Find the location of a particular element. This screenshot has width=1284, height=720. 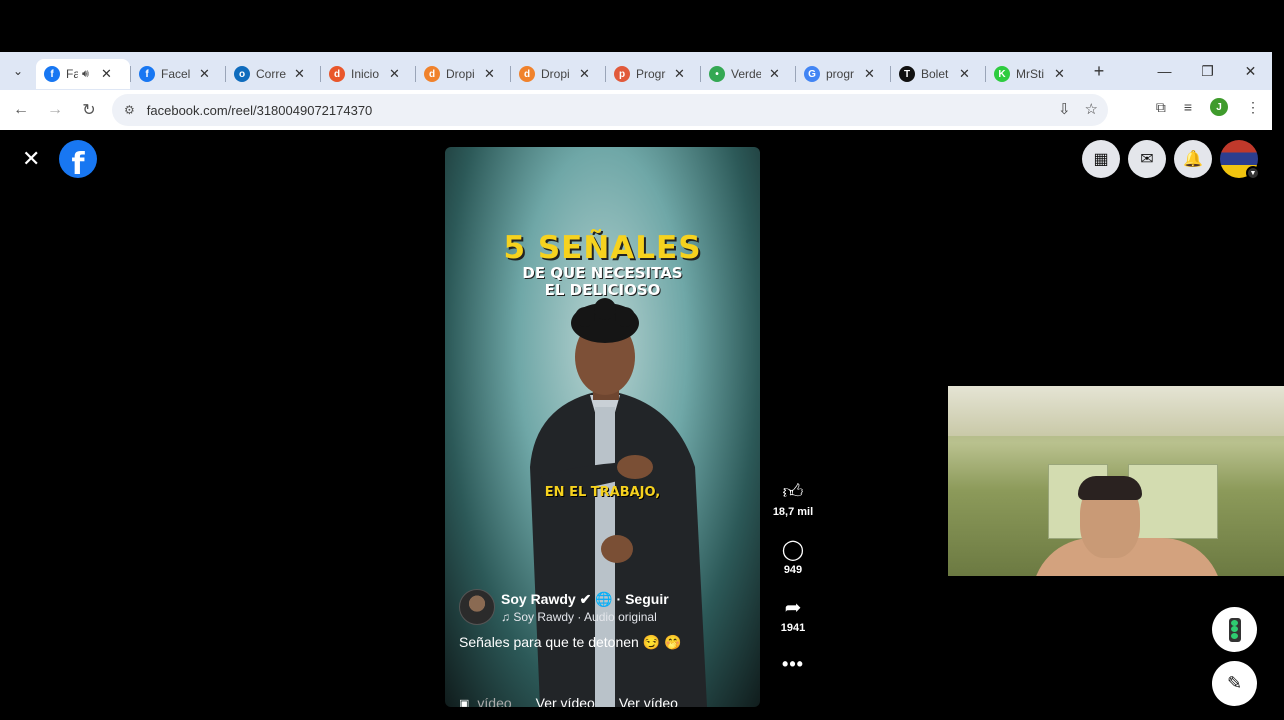

menu-grid-icon: ▦ is located at coordinates (1101, 159).